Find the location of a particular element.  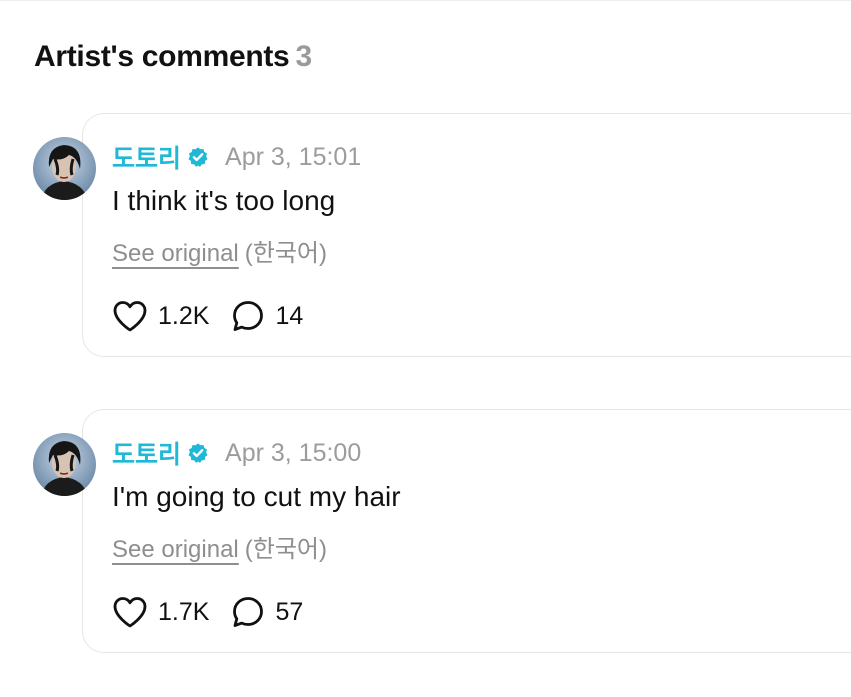

reply-button: 57 is located at coordinates (267, 612).